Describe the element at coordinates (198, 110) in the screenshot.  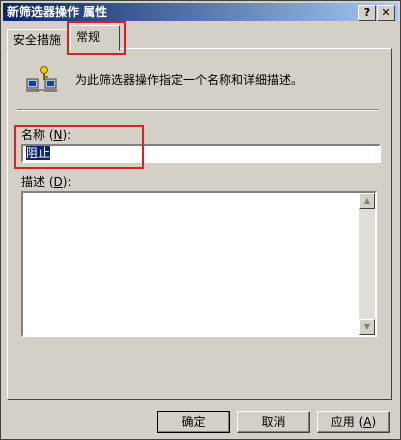
I see `separator` at that location.